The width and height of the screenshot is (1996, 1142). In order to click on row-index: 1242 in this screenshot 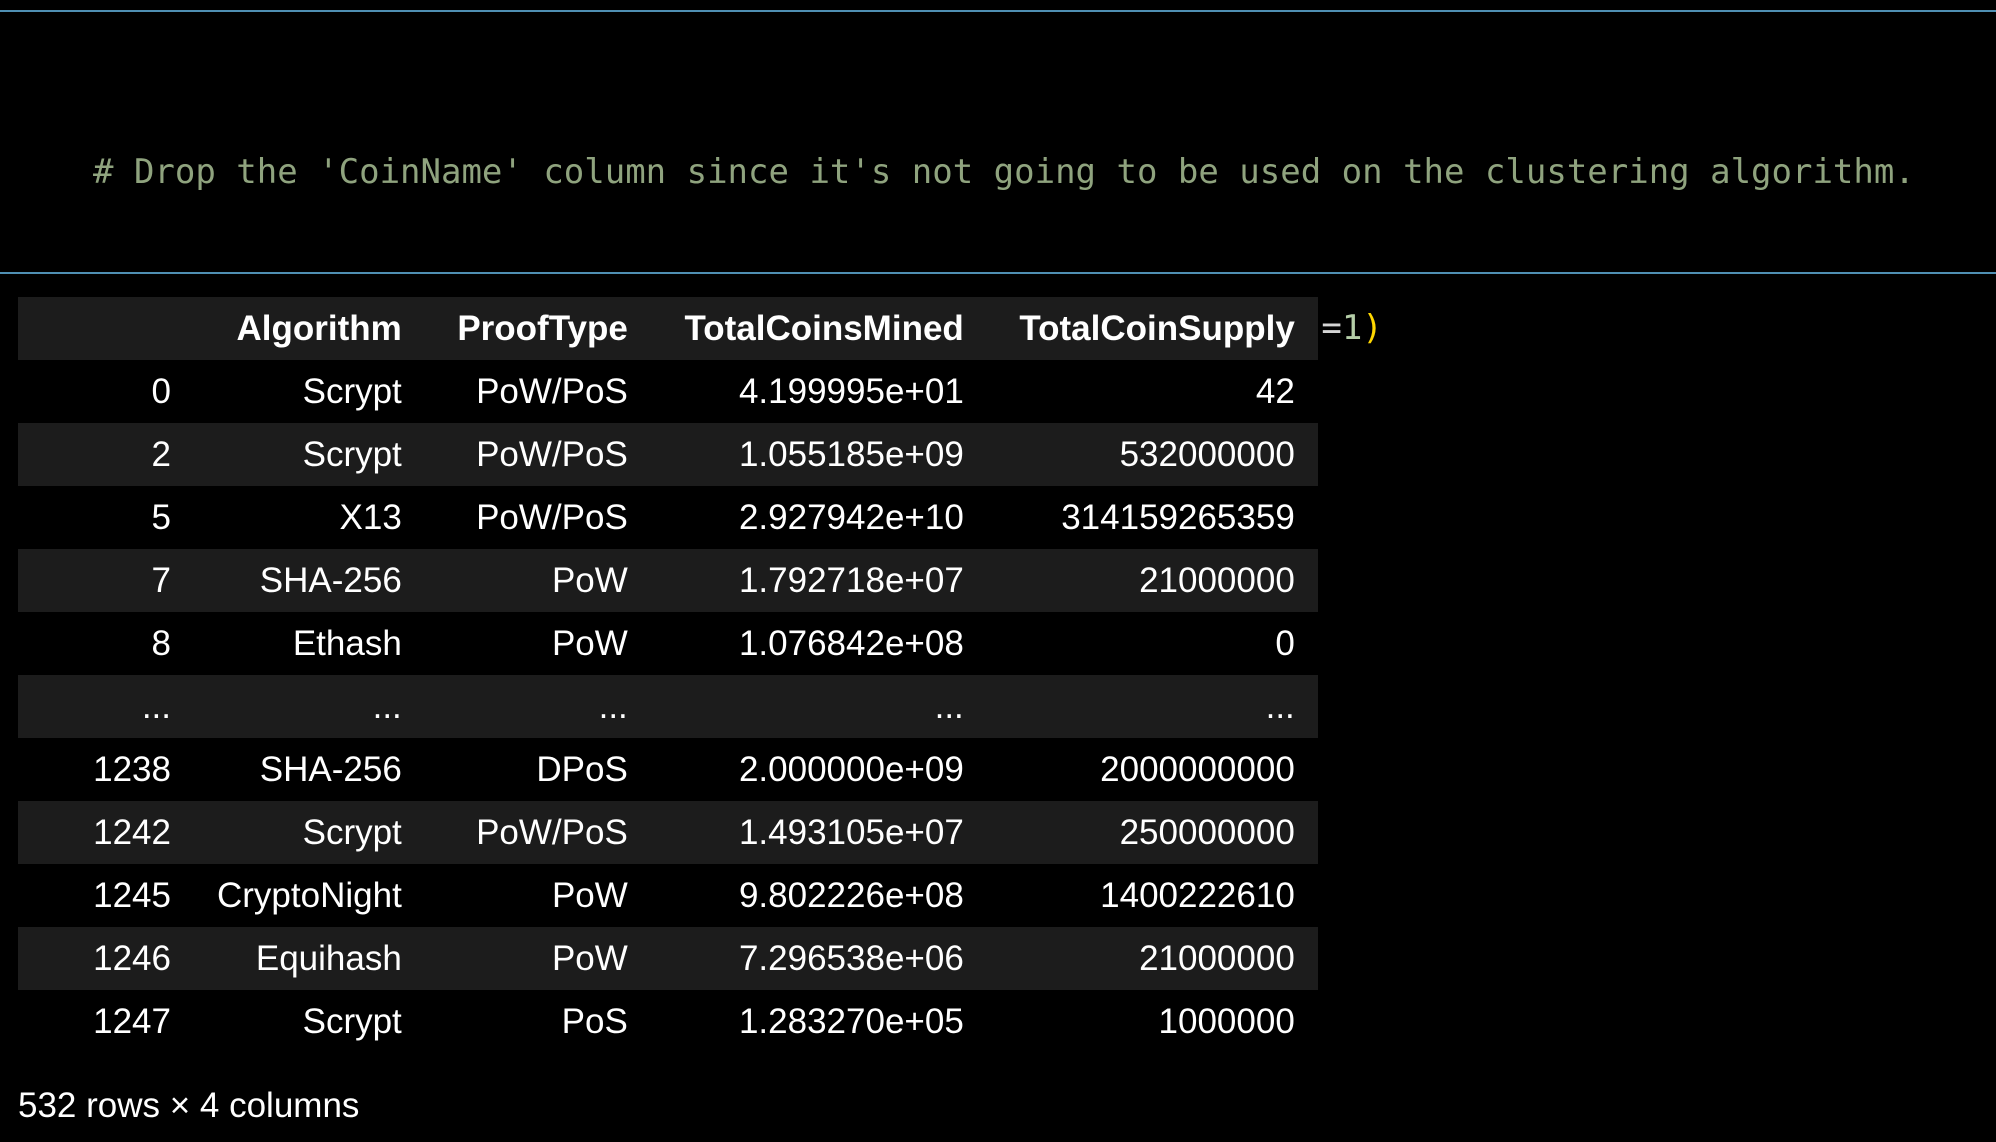, I will do `click(132, 832)`.